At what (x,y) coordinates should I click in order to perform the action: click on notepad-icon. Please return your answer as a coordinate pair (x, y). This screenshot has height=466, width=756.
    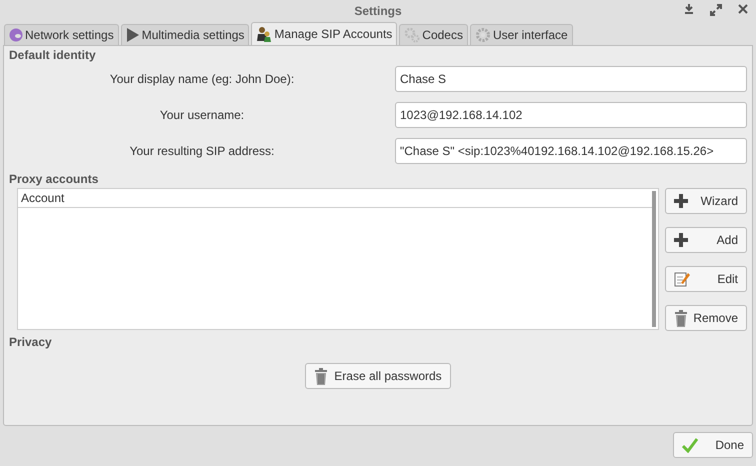
    Looking at the image, I should click on (682, 279).